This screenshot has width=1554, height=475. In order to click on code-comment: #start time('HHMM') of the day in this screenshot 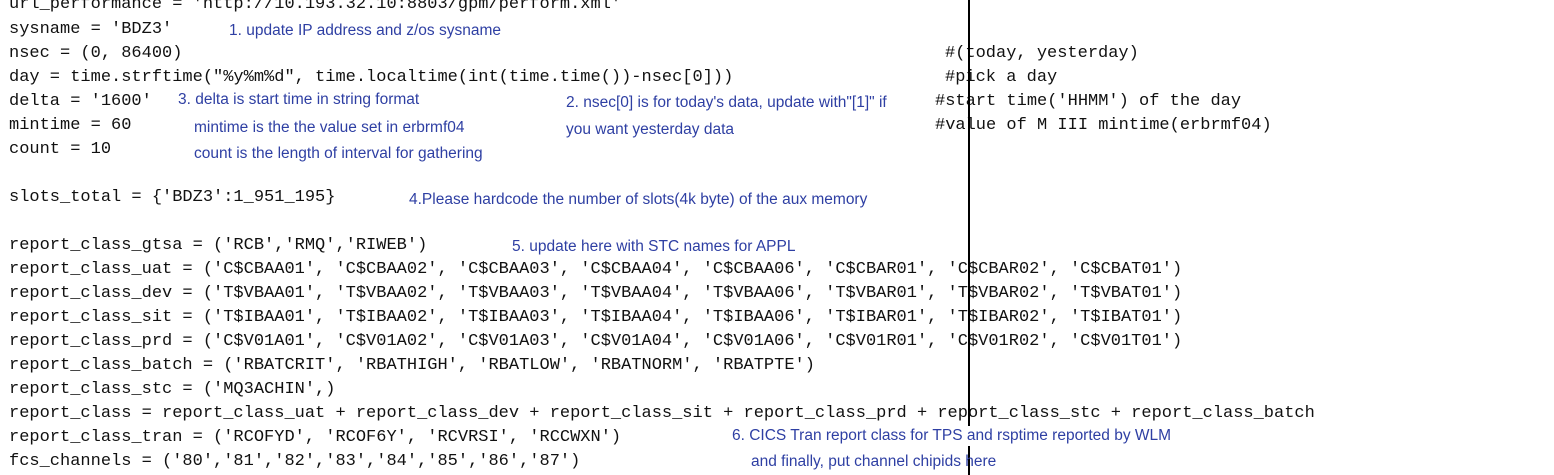, I will do `click(1088, 101)`.